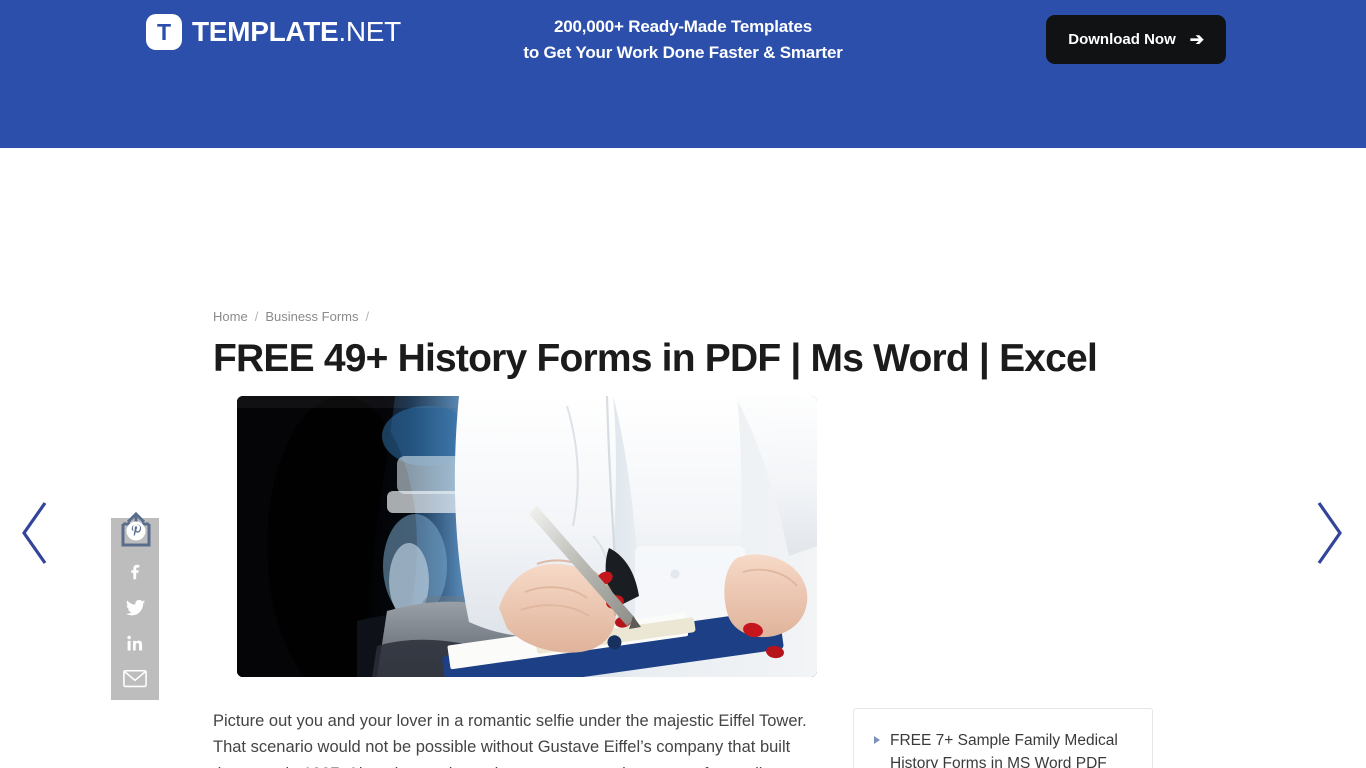  What do you see at coordinates (1122, 39) in the screenshot?
I see `download-now-label: Download Now` at bounding box center [1122, 39].